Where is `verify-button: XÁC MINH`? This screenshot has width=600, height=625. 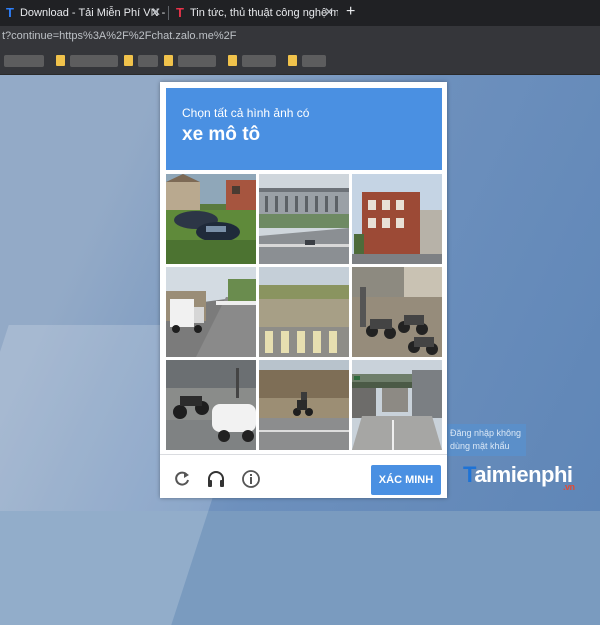
verify-button: XÁC MINH is located at coordinates (406, 480).